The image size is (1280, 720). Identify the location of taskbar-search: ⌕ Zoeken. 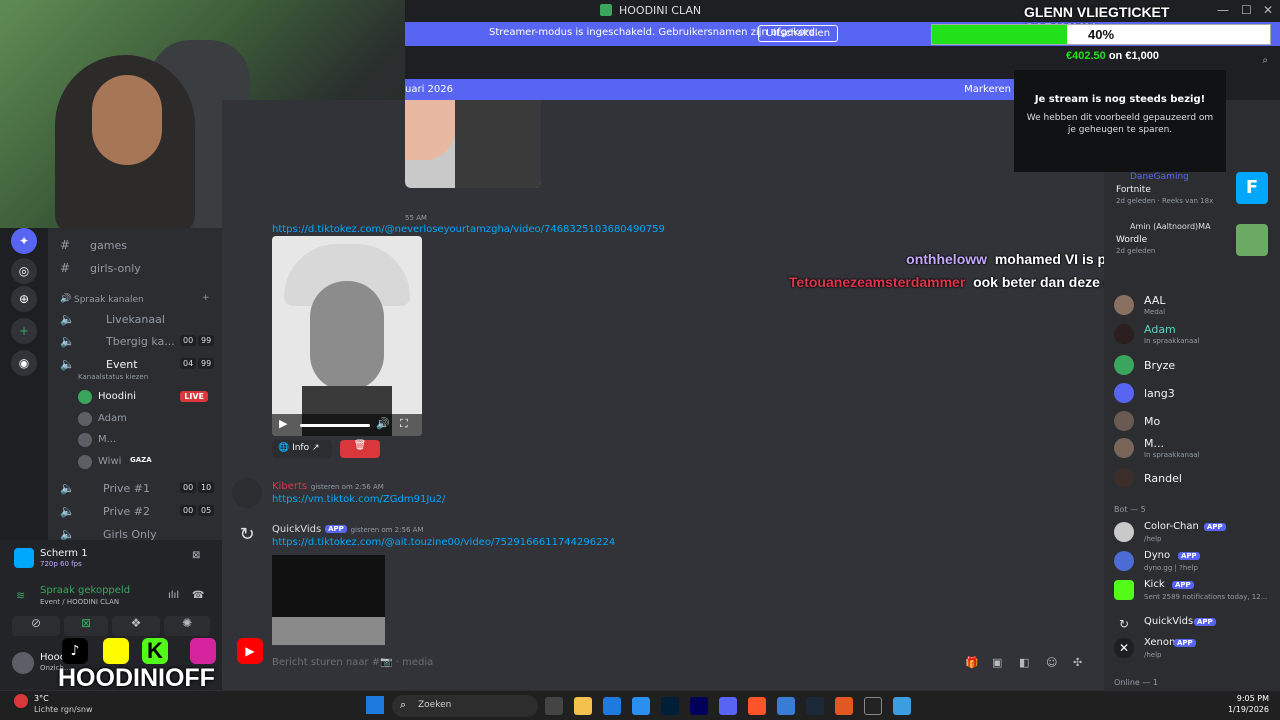
(465, 706).